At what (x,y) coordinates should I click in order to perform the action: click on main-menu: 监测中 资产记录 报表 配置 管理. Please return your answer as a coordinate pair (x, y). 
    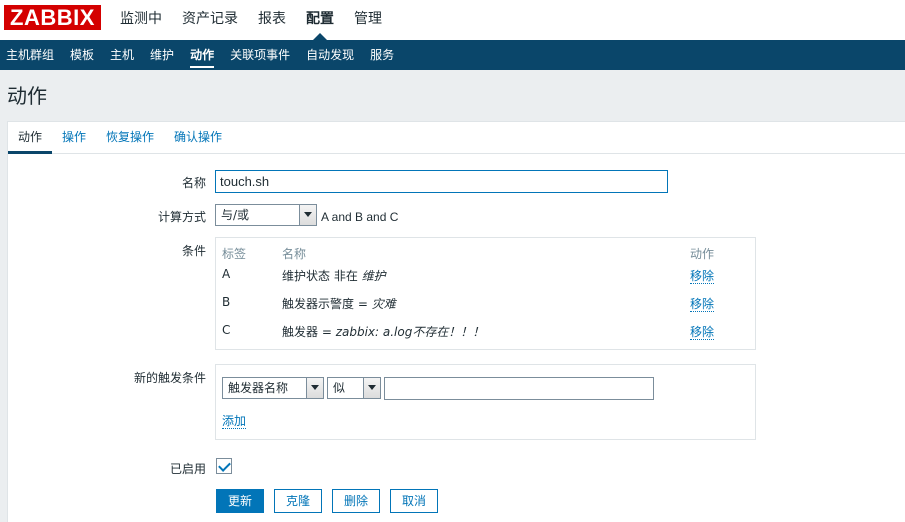
    Looking at the image, I should click on (251, 20).